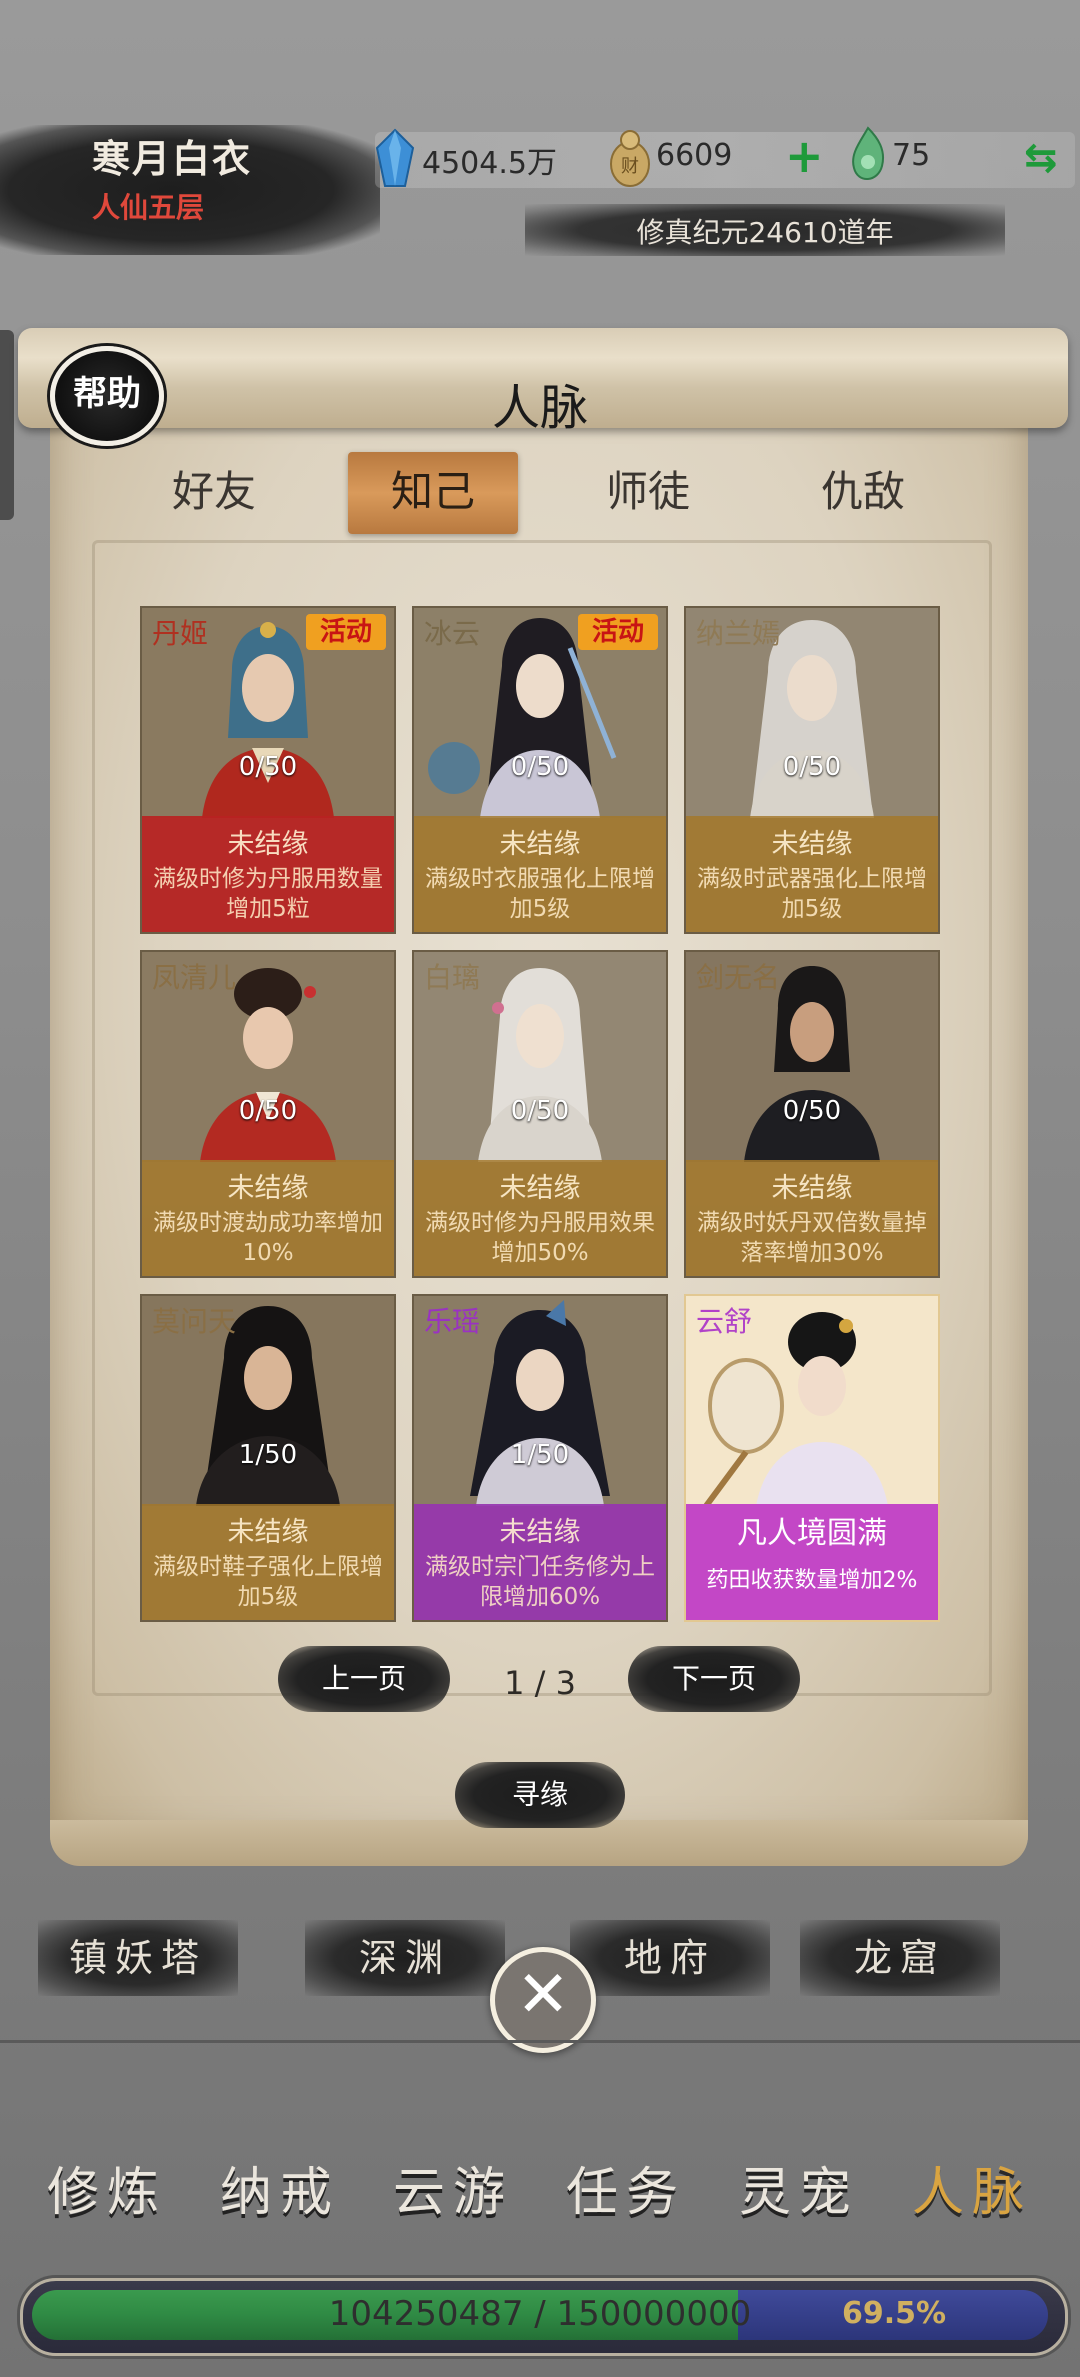 The height and width of the screenshot is (2377, 1080). I want to click on card-name: 莫问天, so click(194, 1321).